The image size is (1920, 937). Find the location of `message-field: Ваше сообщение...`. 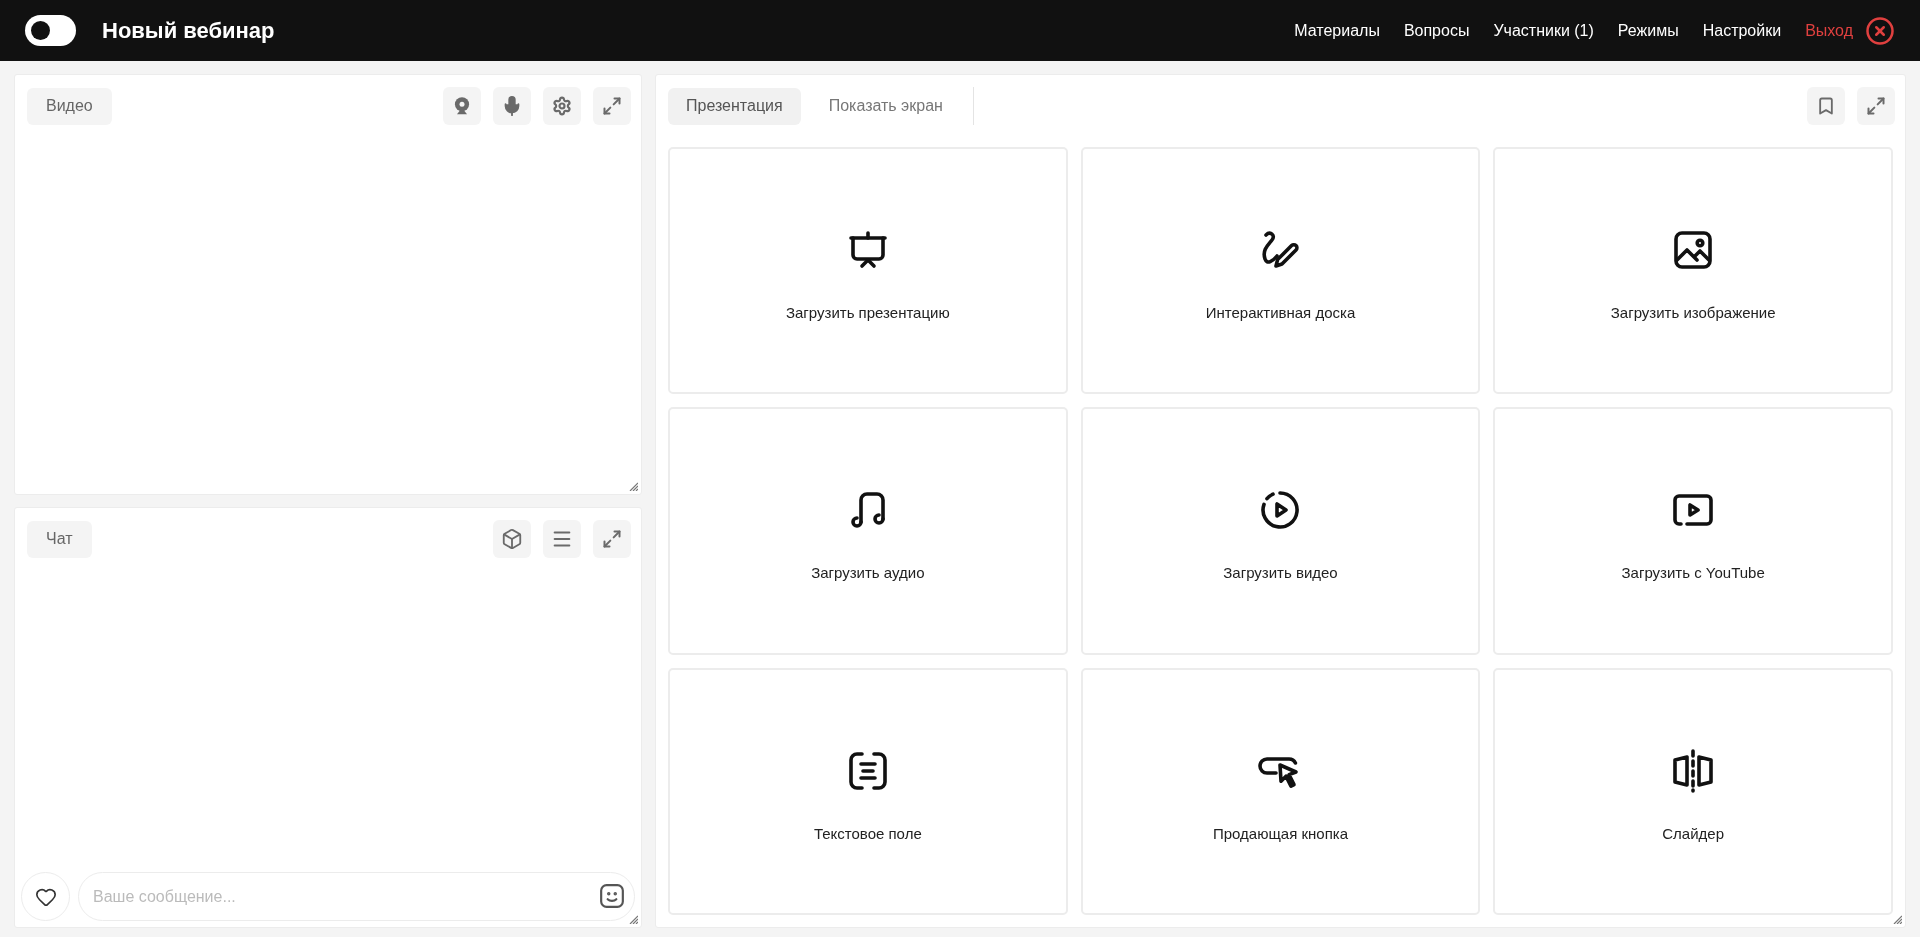

message-field: Ваше сообщение... is located at coordinates (356, 896).